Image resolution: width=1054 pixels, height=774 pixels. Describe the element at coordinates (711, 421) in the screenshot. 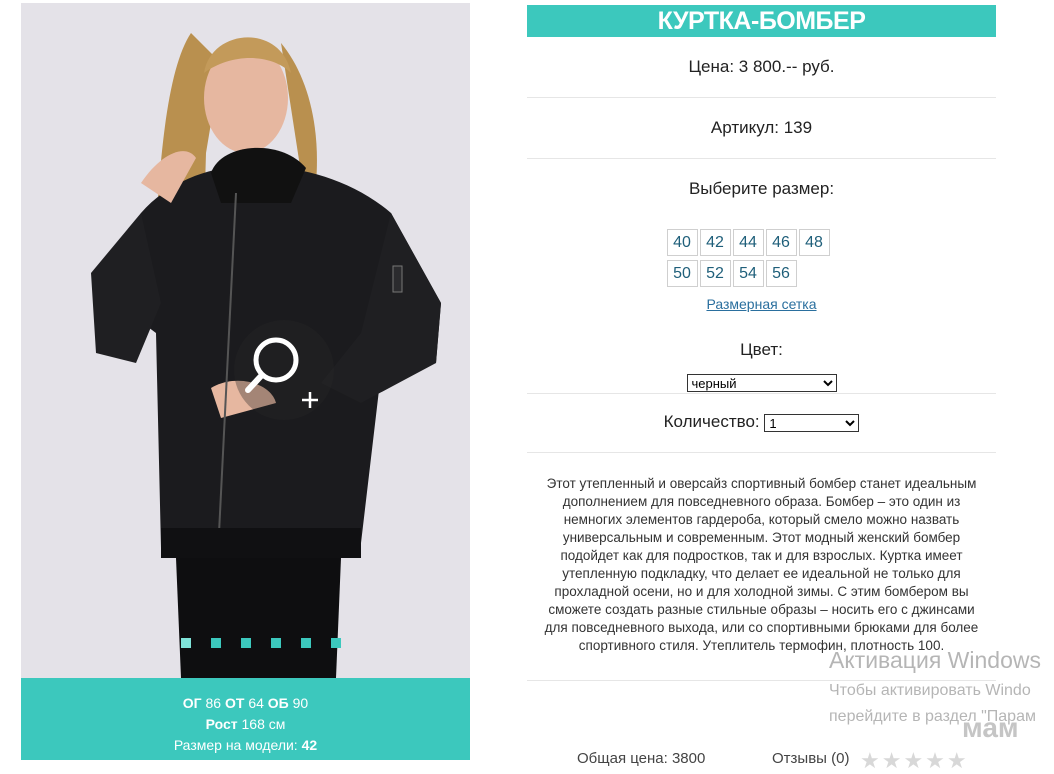

I see `quantity-label: Количество:` at that location.